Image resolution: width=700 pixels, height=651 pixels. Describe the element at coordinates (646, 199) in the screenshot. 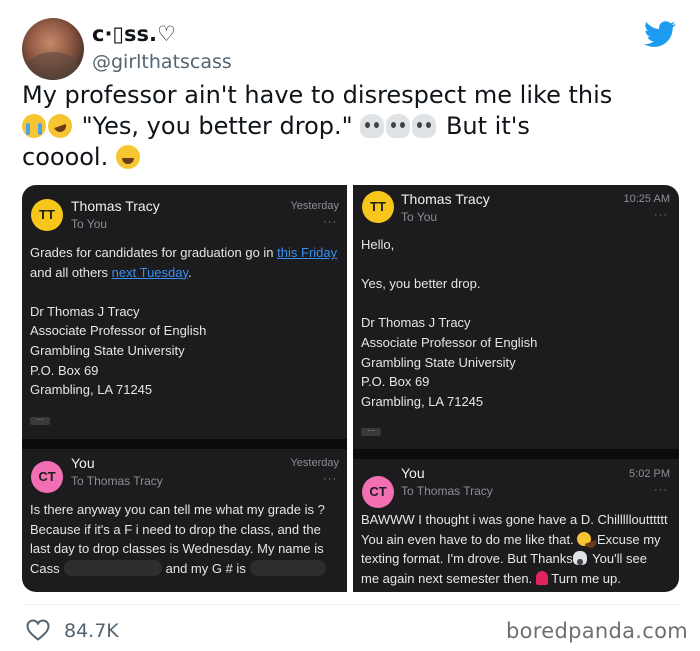

I see `email-time: 10:25 AM` at that location.